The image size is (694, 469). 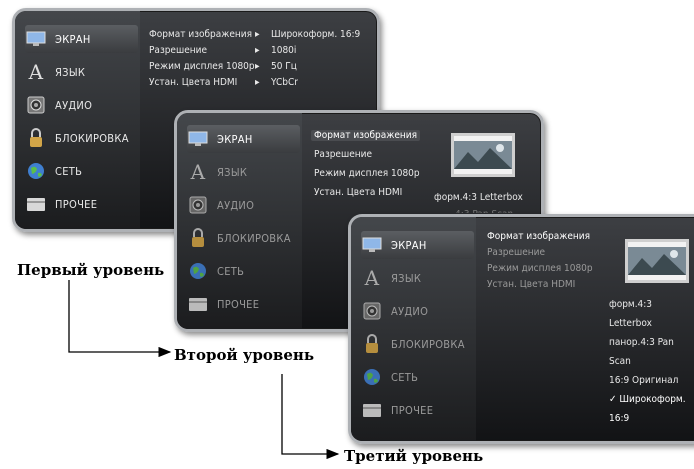 What do you see at coordinates (316, 34) in the screenshot?
I see `value-picture-format: Широкоформ. 16:9` at bounding box center [316, 34].